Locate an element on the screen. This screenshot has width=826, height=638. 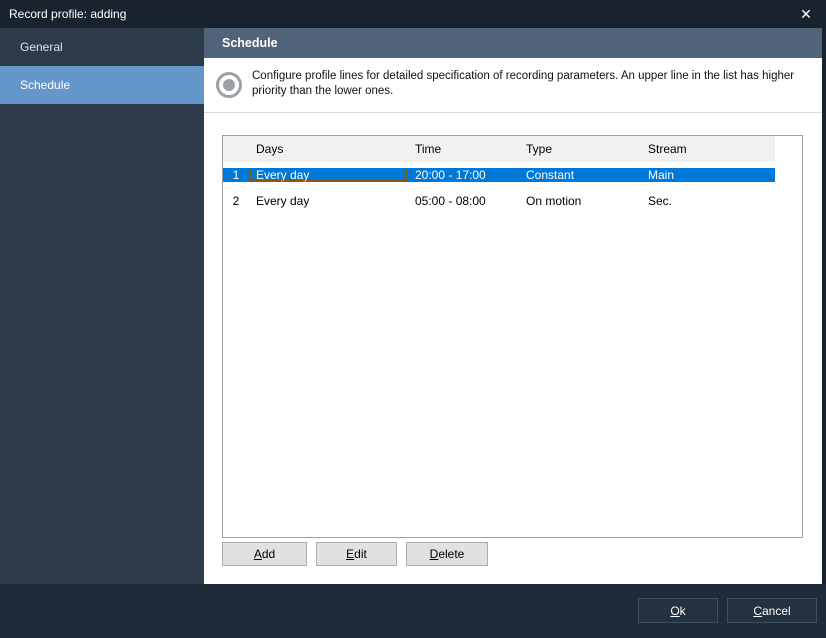
column-header-days: Days is located at coordinates (328, 149).